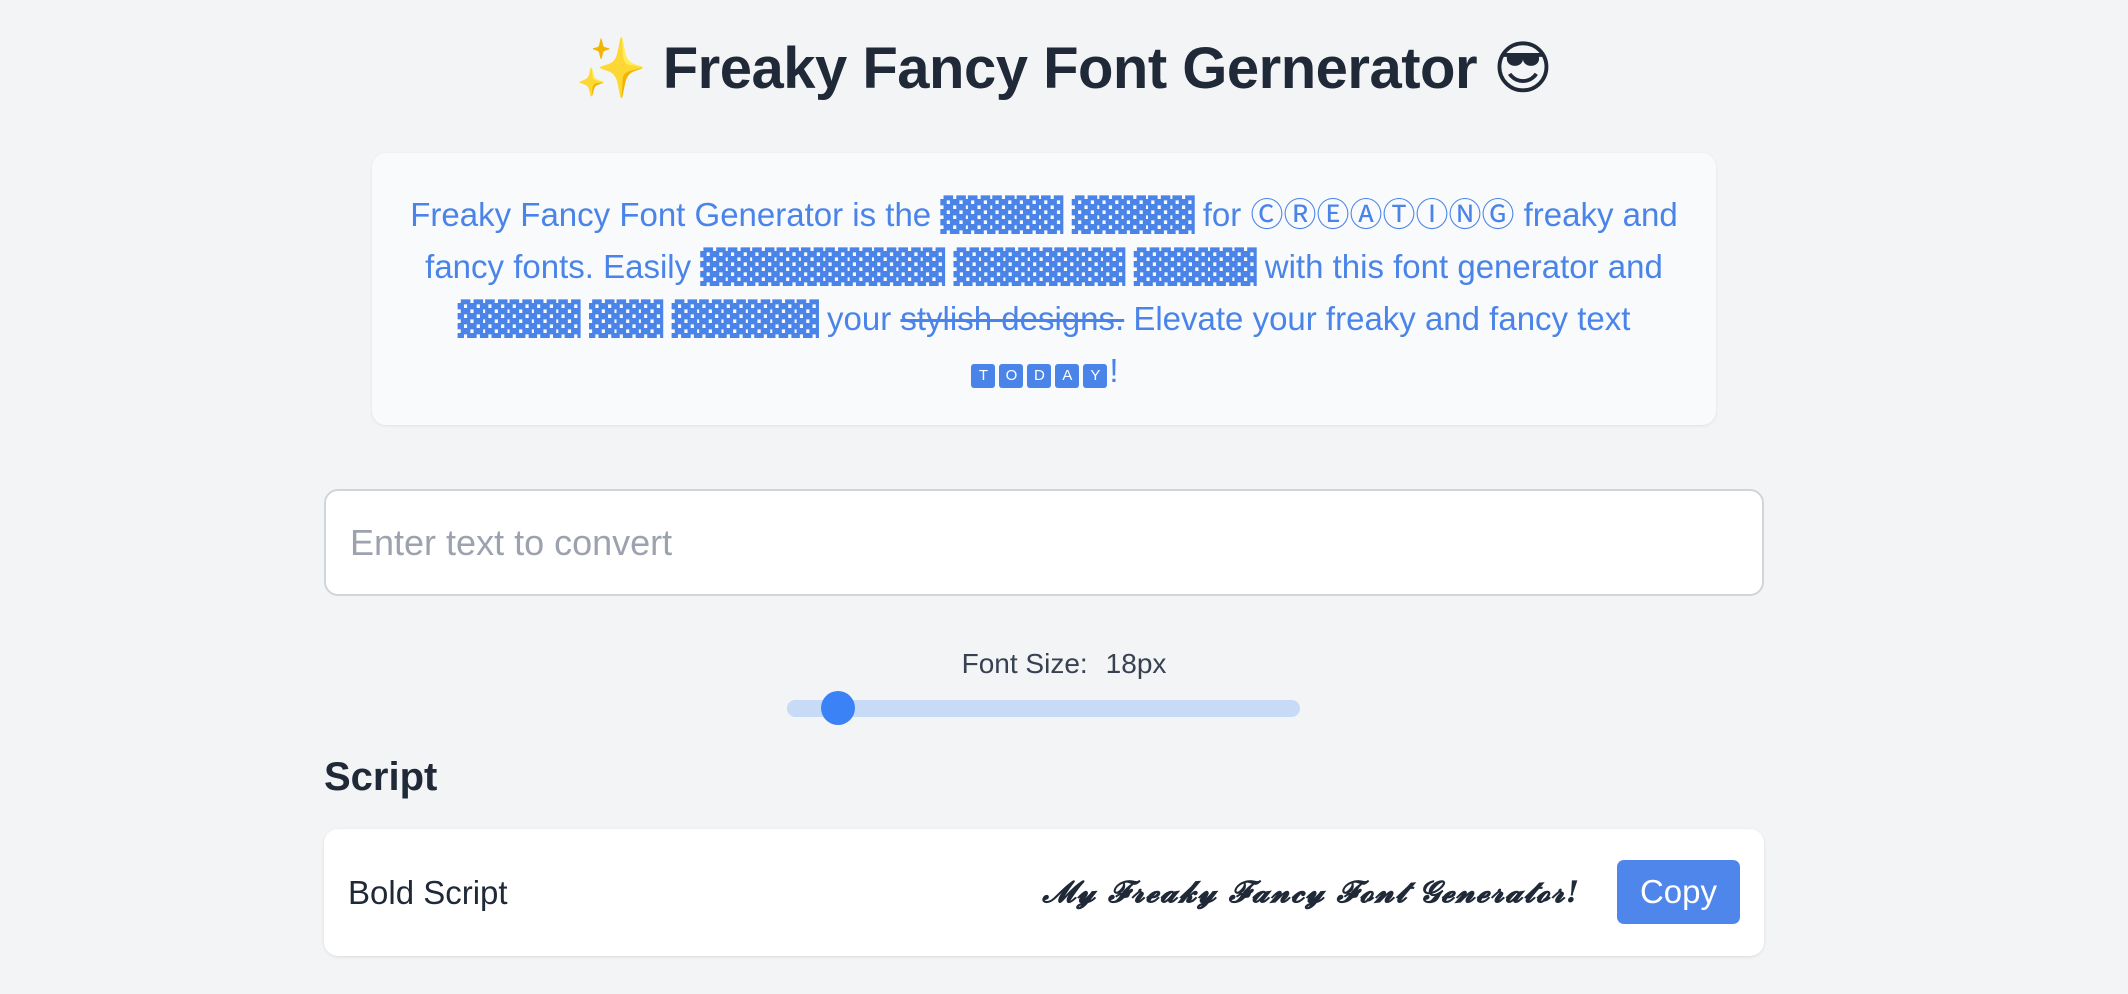  What do you see at coordinates (1095, 375) in the screenshot?
I see `boxed-letter: Y` at bounding box center [1095, 375].